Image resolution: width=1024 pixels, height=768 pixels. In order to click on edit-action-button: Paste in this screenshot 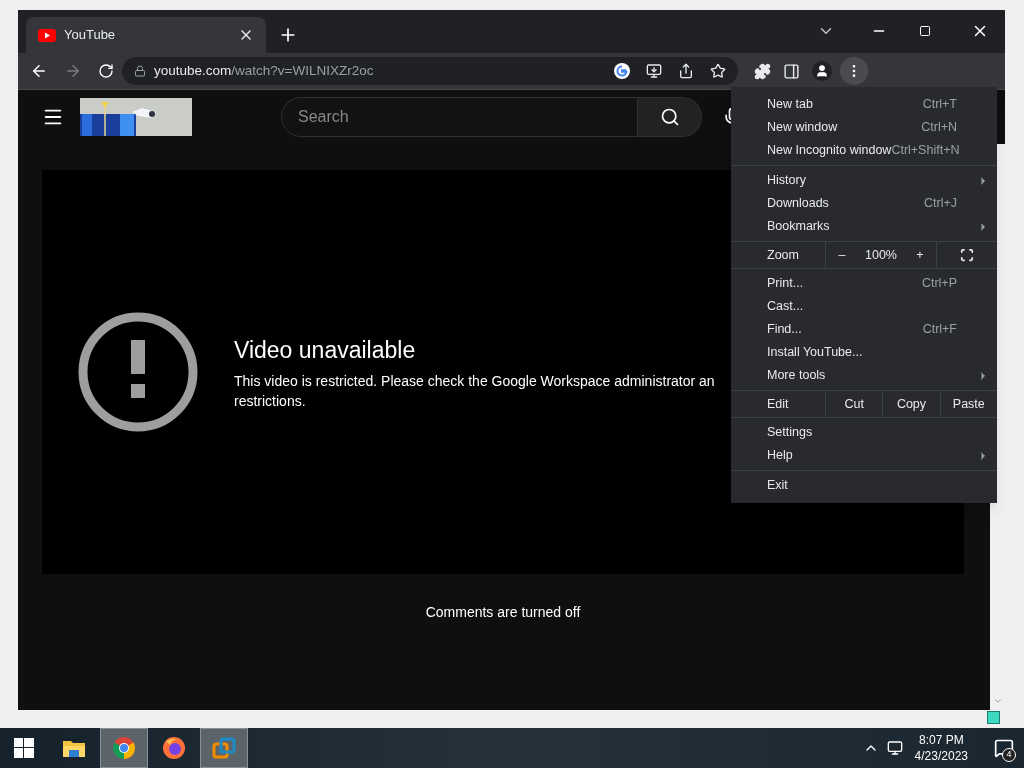, I will do `click(968, 404)`.